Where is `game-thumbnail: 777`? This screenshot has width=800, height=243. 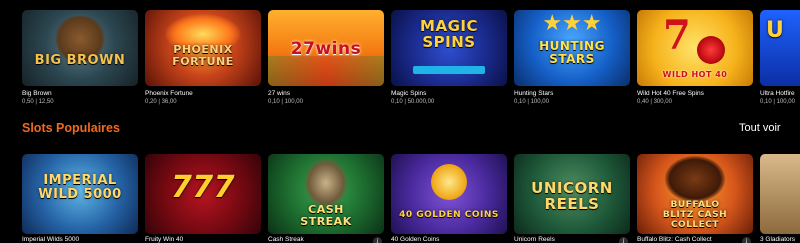 game-thumbnail: 777 is located at coordinates (203, 194).